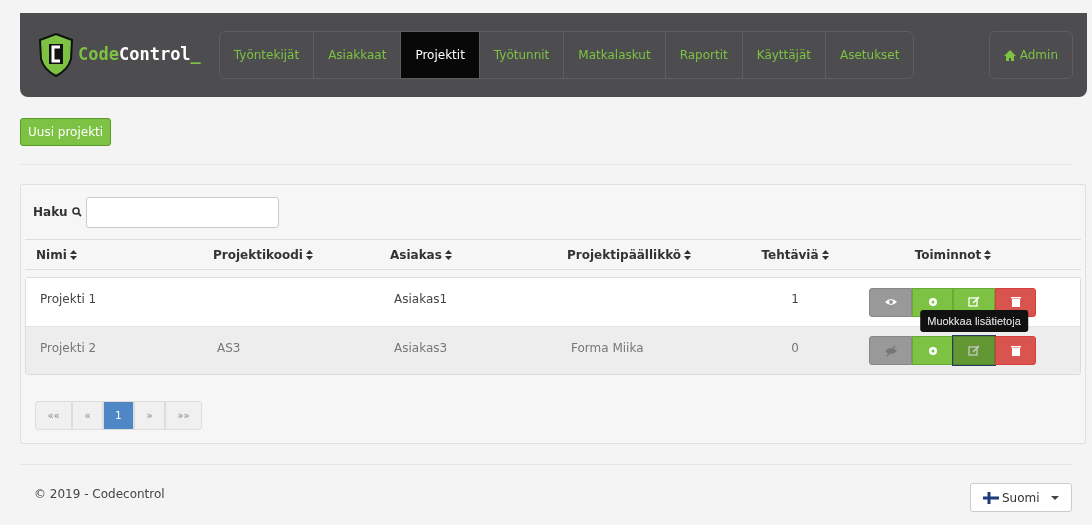 Image resolution: width=1092 pixels, height=525 pixels. What do you see at coordinates (139, 55) in the screenshot?
I see `logo-text: CodeControl_` at bounding box center [139, 55].